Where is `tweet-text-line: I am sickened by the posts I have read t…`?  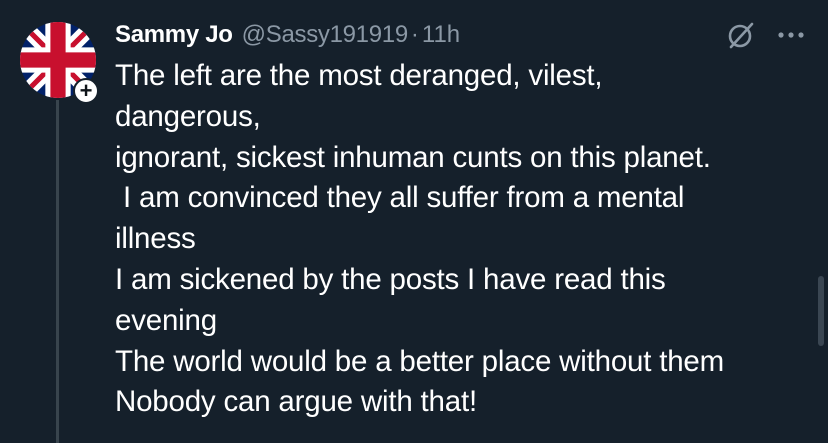
tweet-text-line: I am sickened by the posts I have read t… is located at coordinates (390, 279).